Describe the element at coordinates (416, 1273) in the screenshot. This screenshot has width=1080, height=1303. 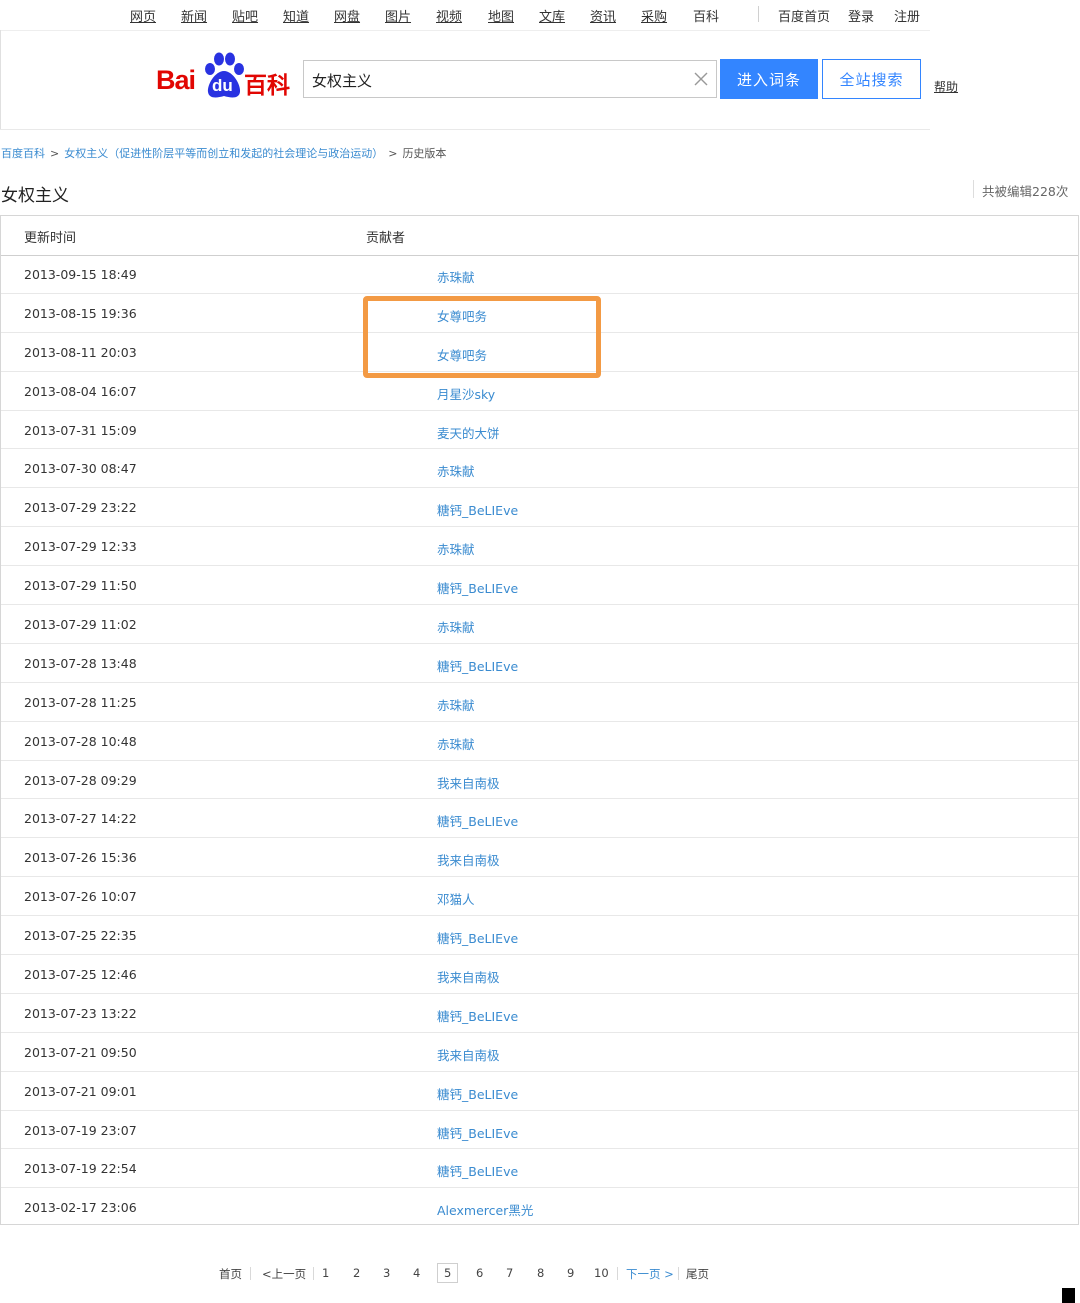
I see `page-4: 4` at that location.